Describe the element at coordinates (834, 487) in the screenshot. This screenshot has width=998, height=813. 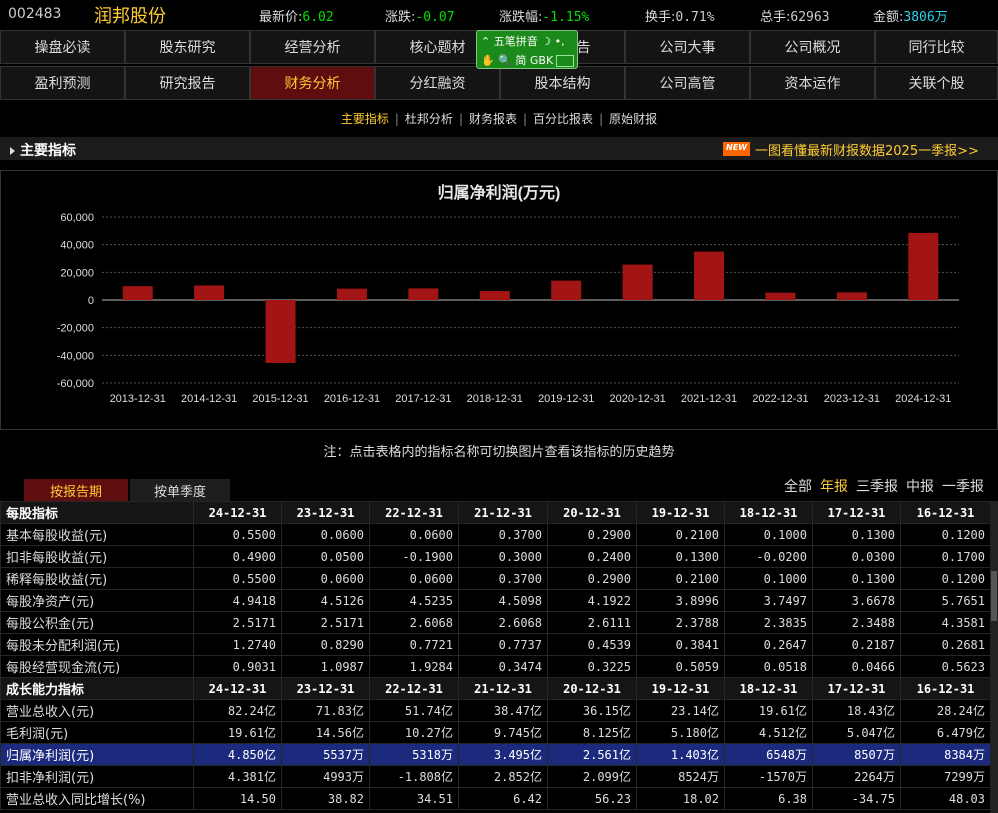
I see `period-option: 年报` at that location.